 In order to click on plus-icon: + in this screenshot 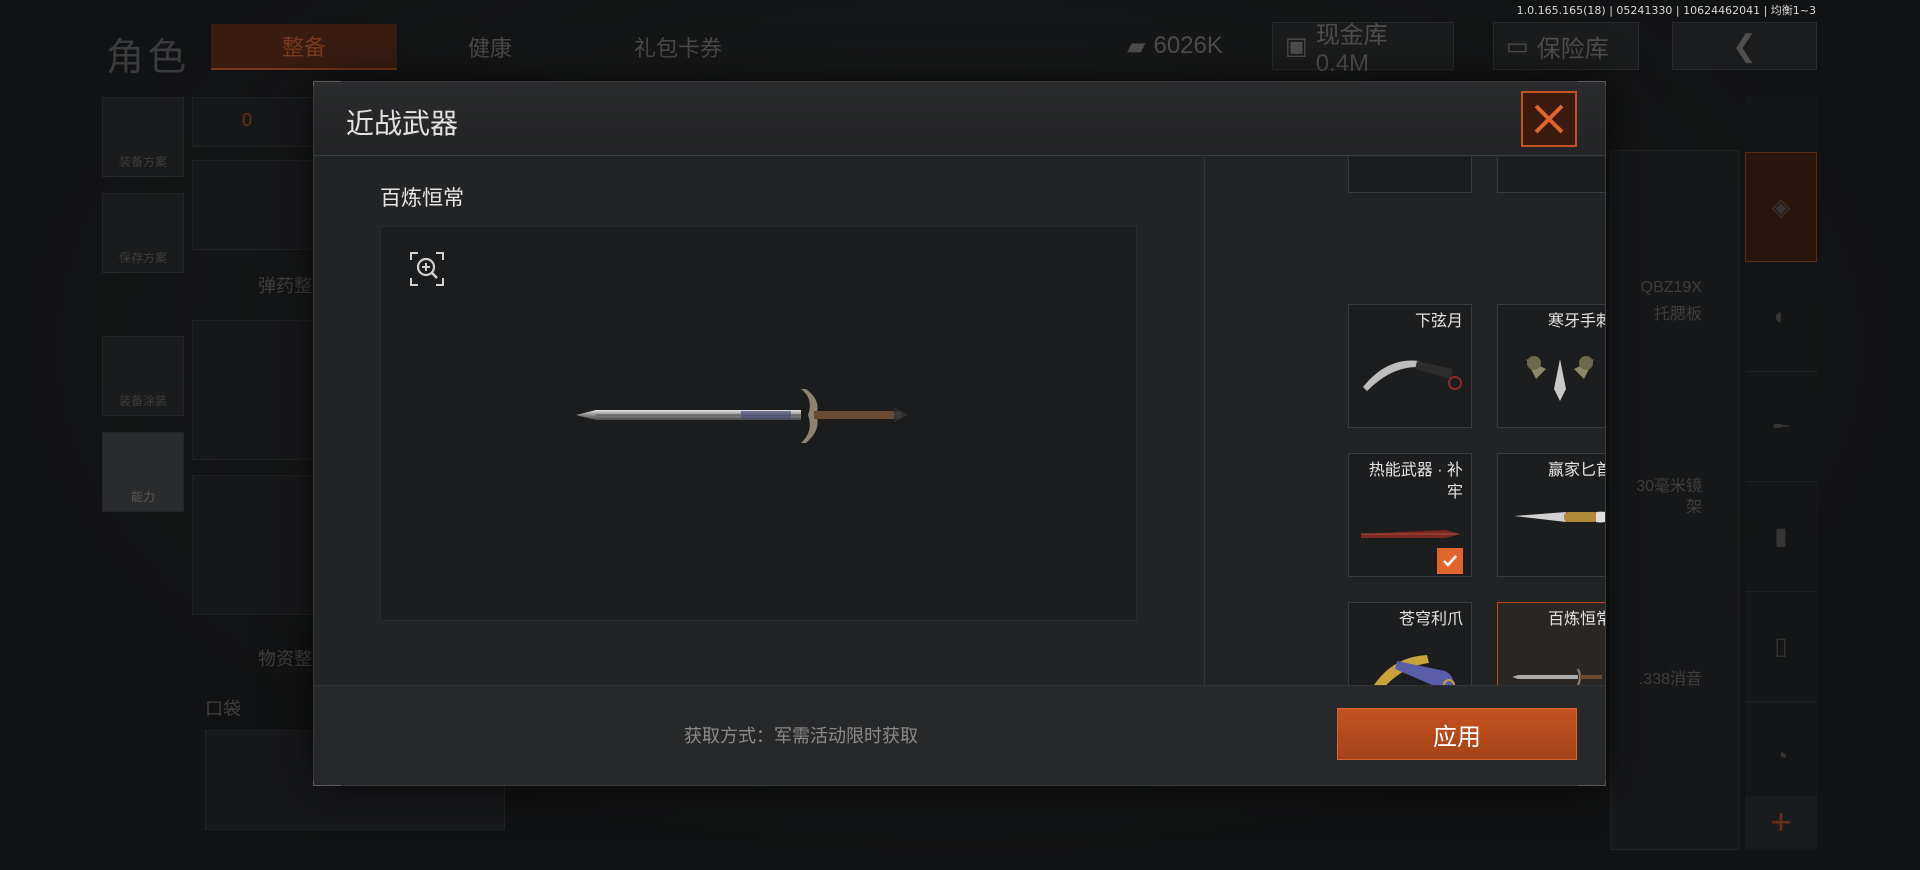, I will do `click(1781, 821)`.